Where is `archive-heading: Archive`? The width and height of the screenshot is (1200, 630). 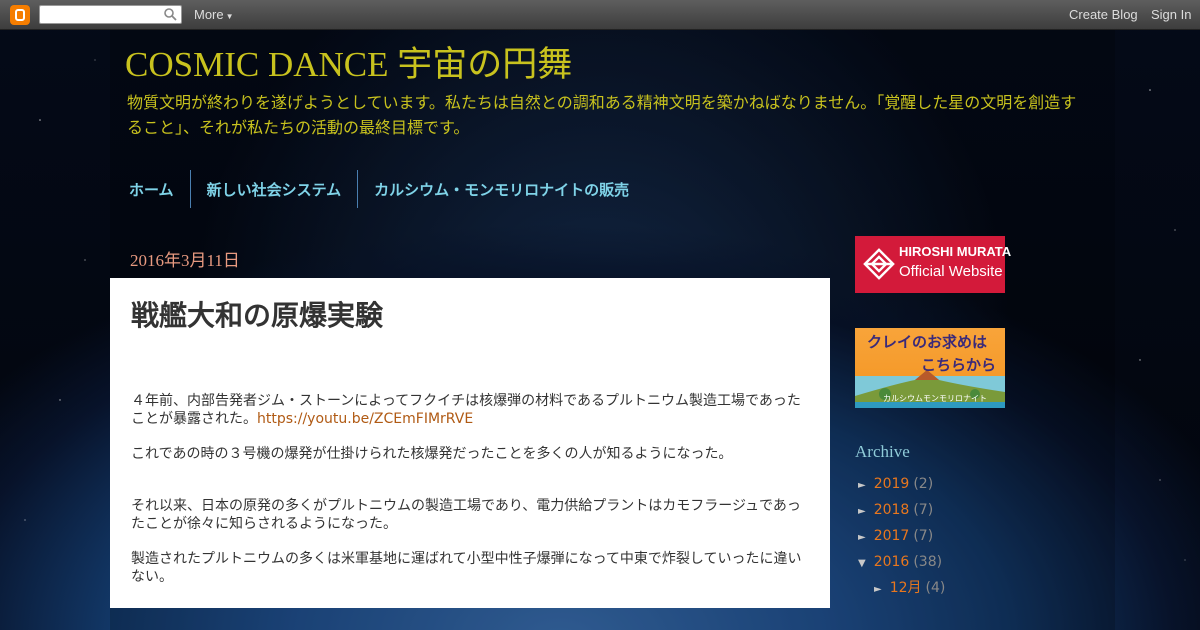 archive-heading: Archive is located at coordinates (882, 451).